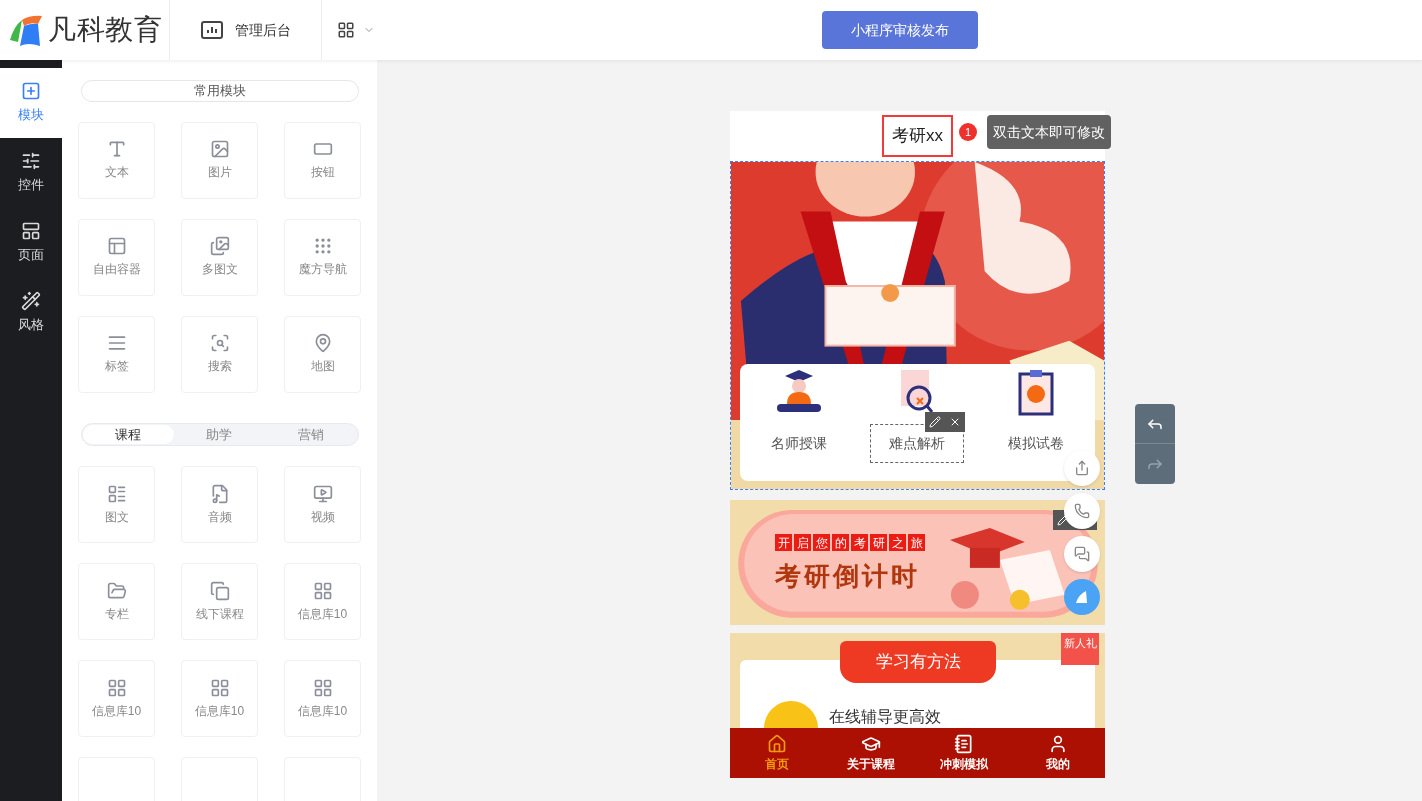  Describe the element at coordinates (859, 543) in the screenshot. I see `tagline-character: 考` at that location.